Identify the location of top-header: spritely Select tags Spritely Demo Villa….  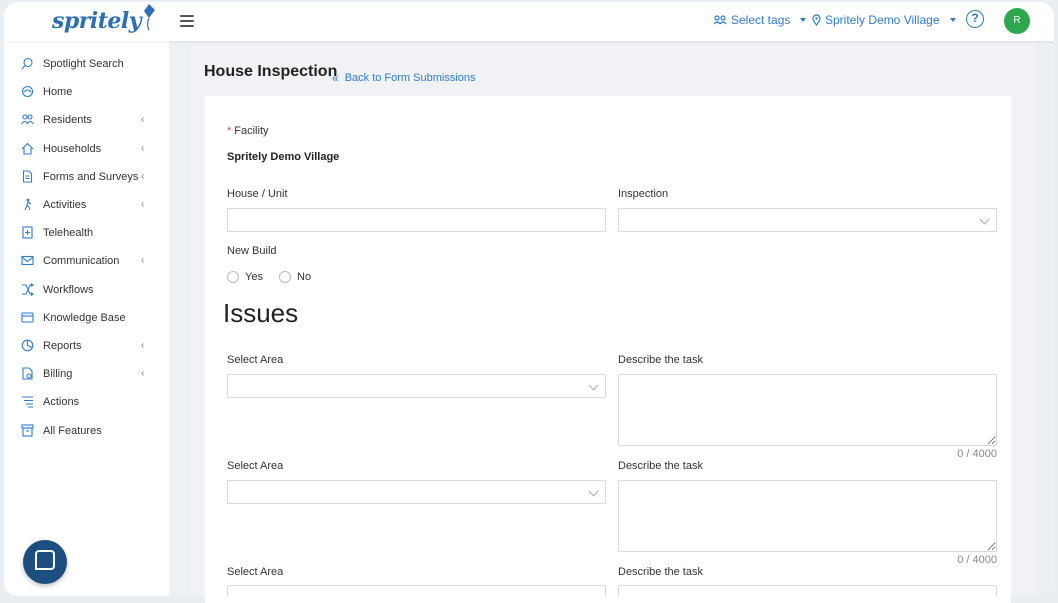
(529, 21).